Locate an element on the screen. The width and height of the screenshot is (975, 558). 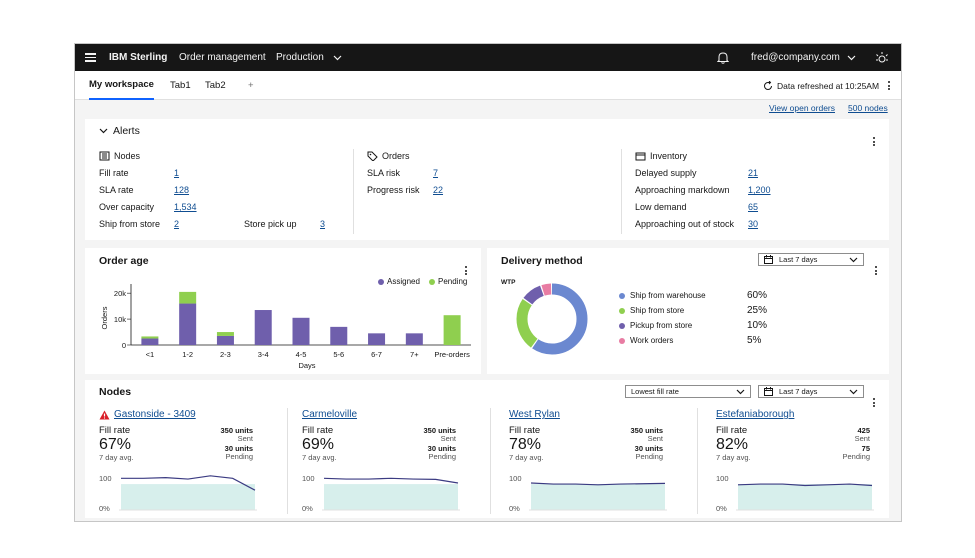
alert-label: Over capacity is located at coordinates (127, 207).